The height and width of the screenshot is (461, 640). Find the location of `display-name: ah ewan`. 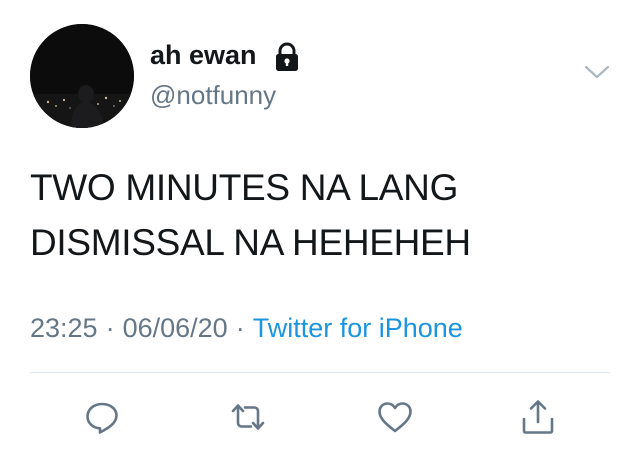

display-name: ah ewan is located at coordinates (203, 55).